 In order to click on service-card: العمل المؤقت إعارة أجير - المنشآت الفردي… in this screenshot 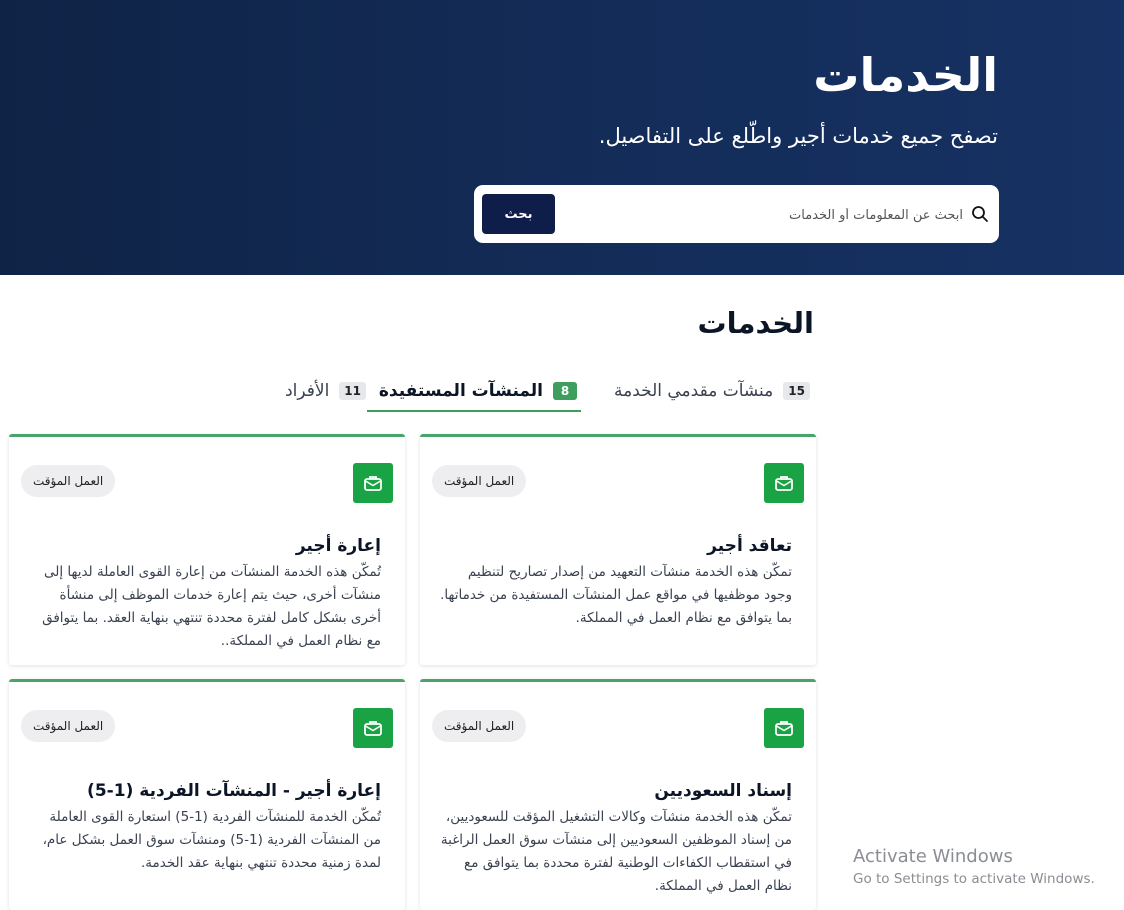, I will do `click(207, 794)`.